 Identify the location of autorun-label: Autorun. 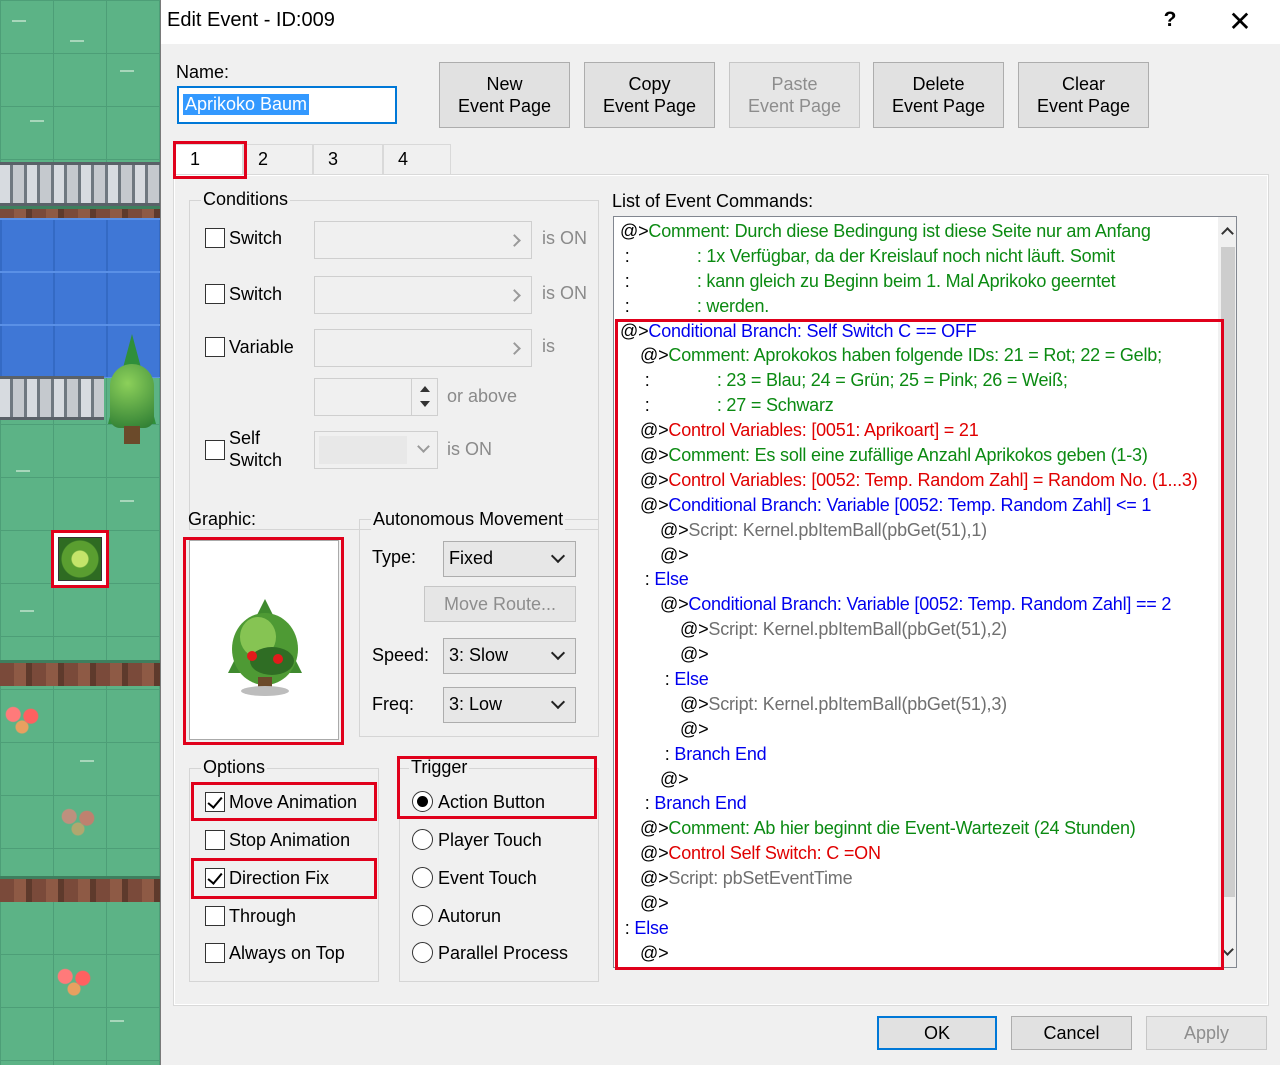
(470, 916).